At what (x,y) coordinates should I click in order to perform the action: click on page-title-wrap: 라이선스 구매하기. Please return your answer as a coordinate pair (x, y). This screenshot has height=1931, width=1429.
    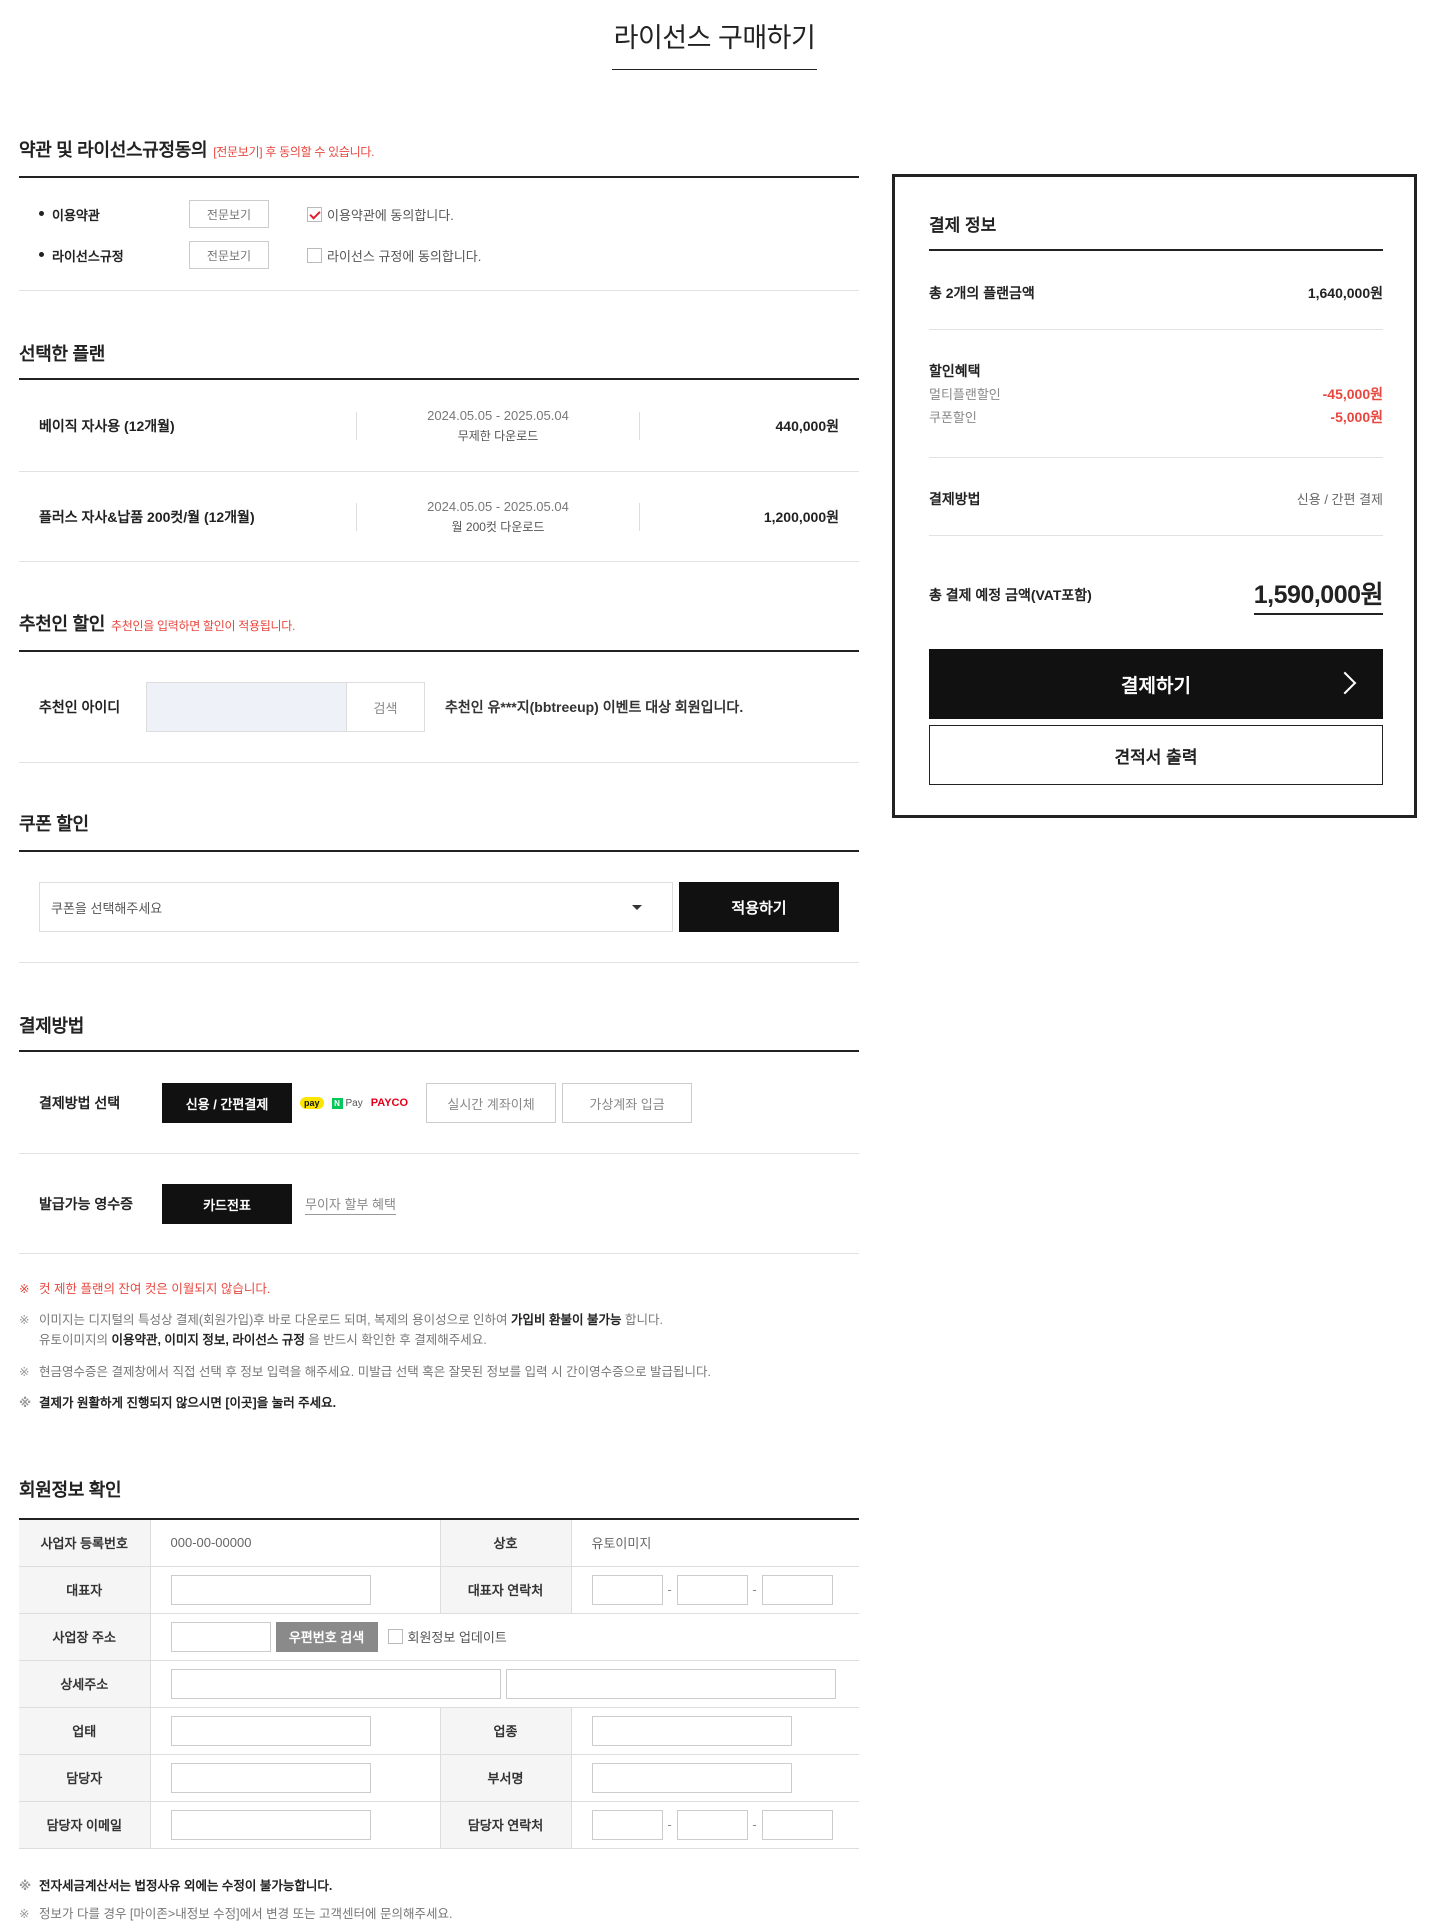
    Looking at the image, I should click on (714, 43).